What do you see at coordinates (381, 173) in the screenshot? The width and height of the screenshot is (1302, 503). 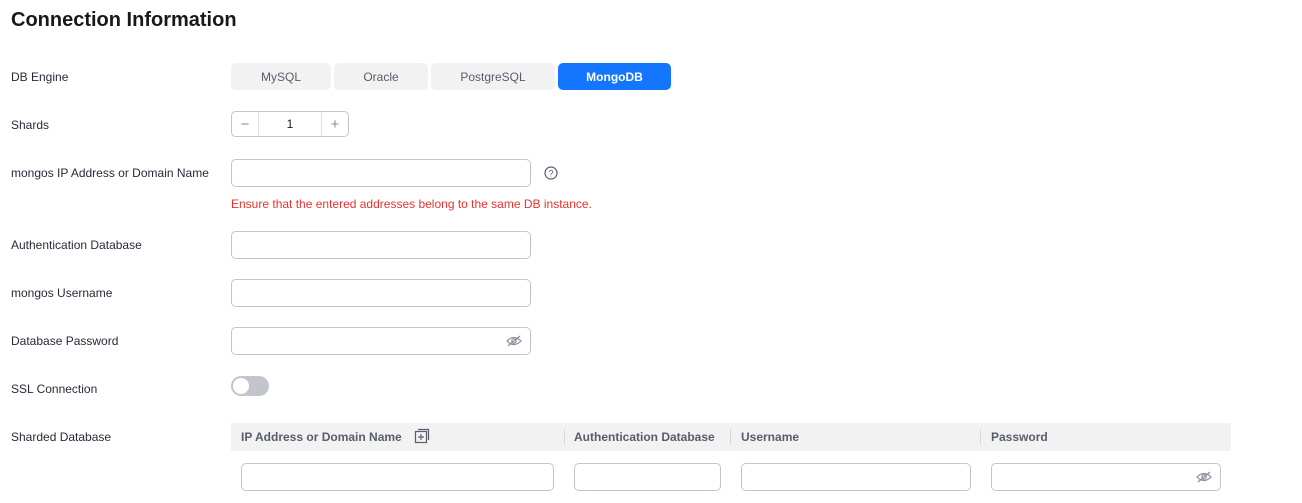 I see `mongos-ip-input` at bounding box center [381, 173].